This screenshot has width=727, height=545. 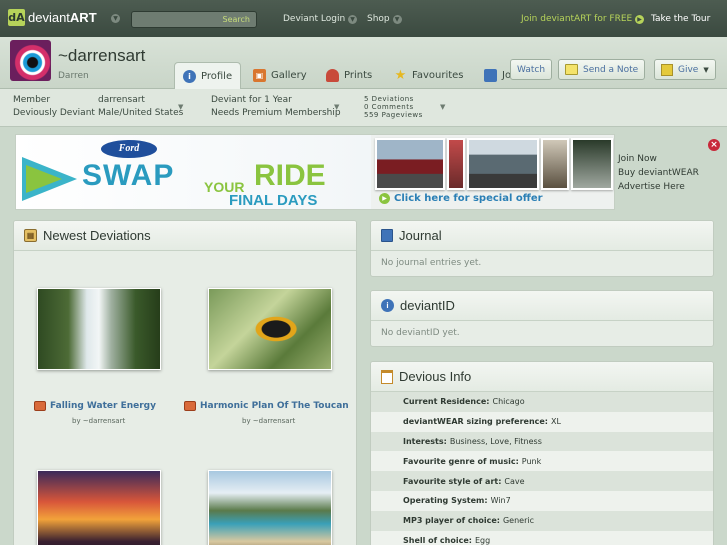 What do you see at coordinates (425, 441) in the screenshot?
I see `info-label: Interests:` at bounding box center [425, 441].